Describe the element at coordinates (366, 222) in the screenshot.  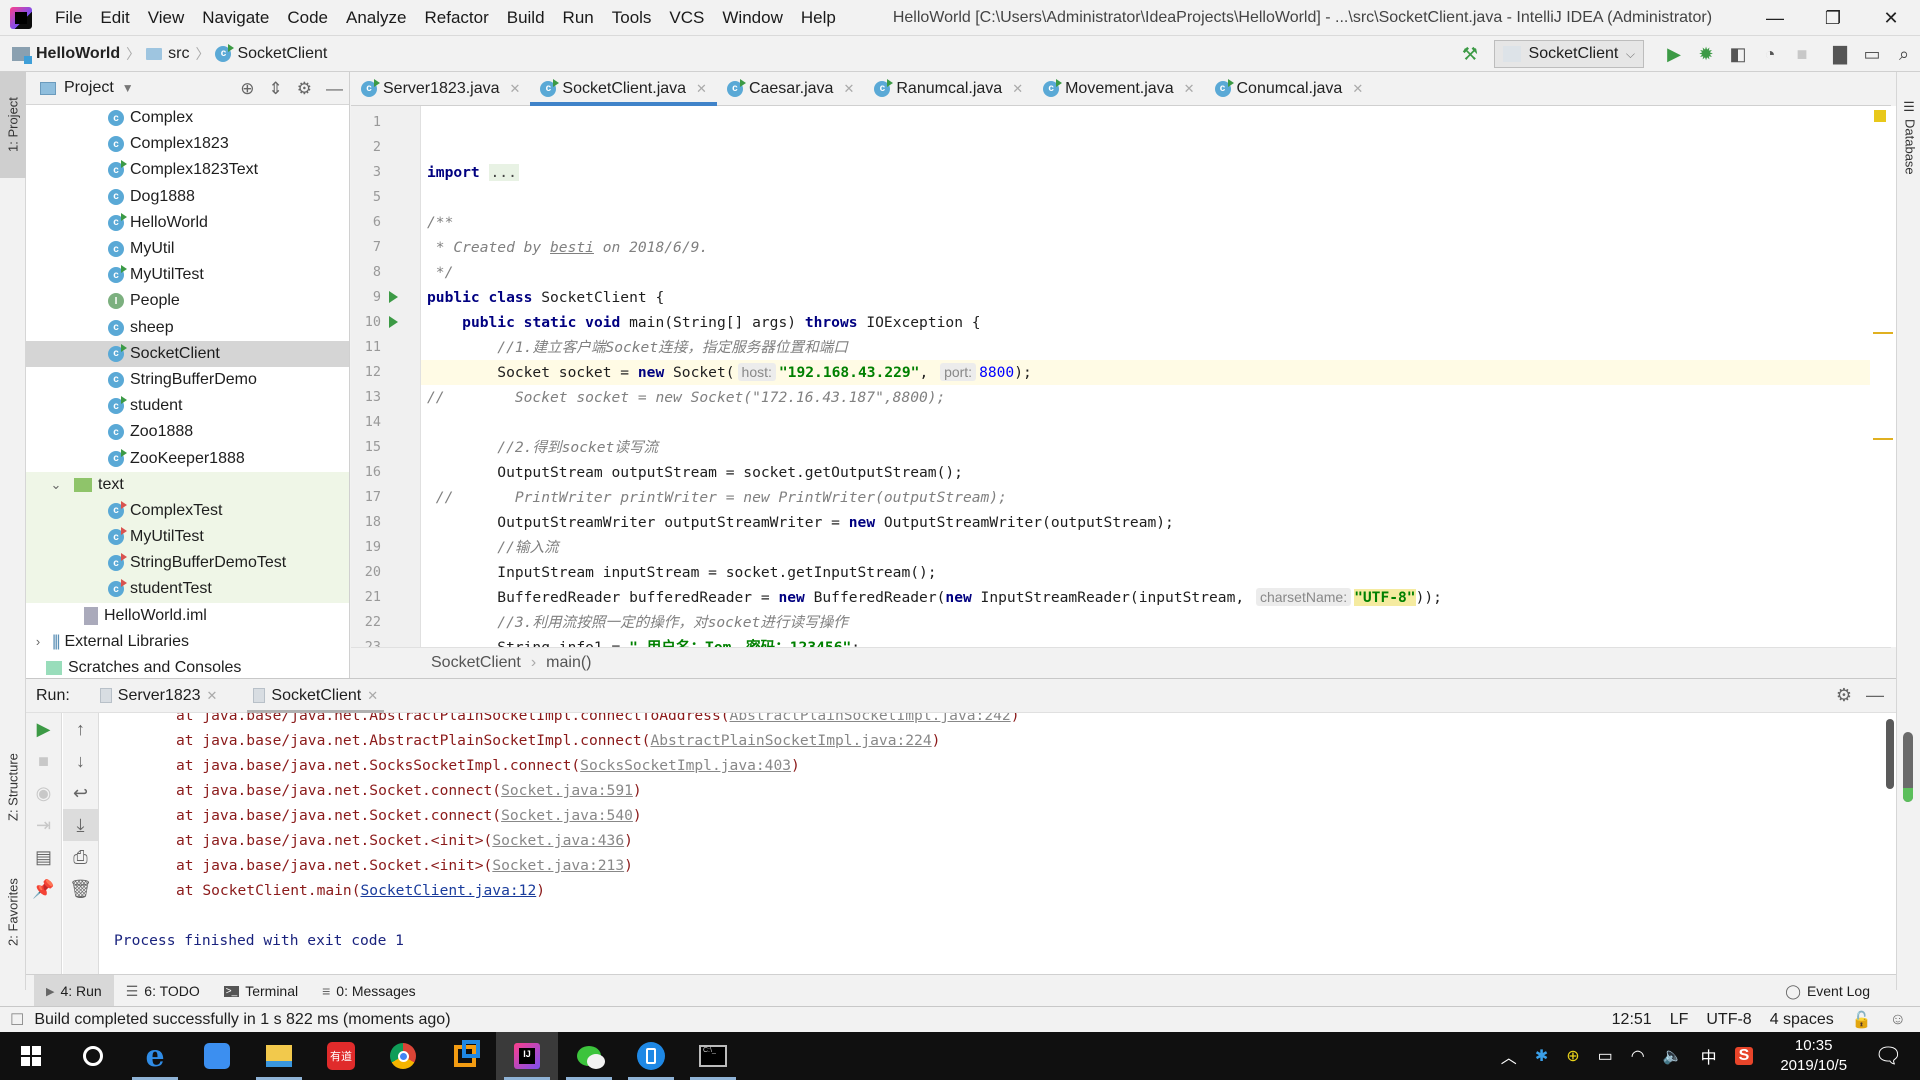
I see `line-number: 6` at that location.